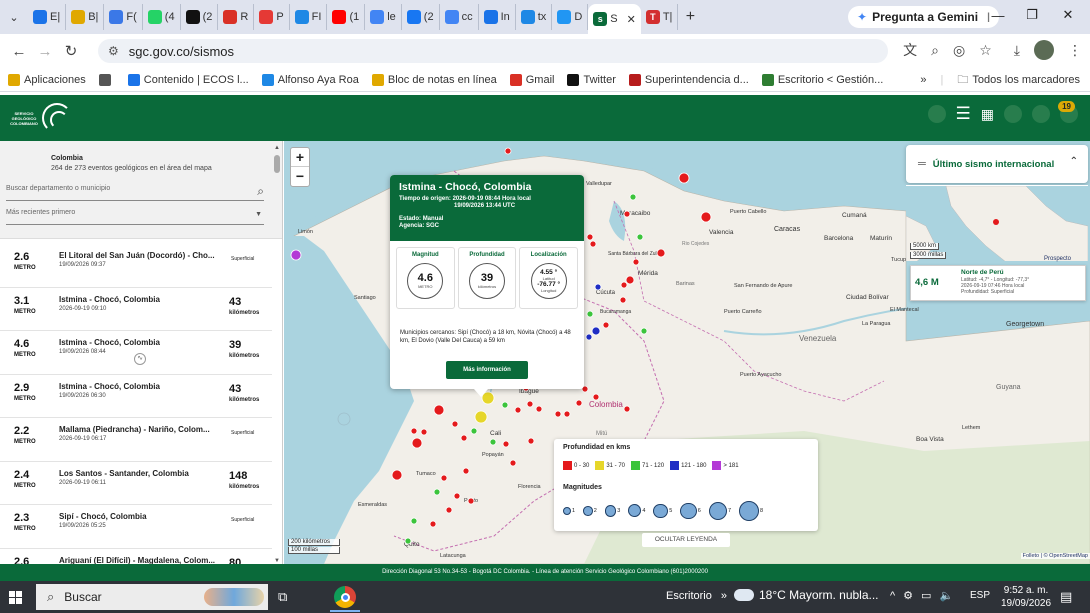 This screenshot has width=1090, height=613. I want to click on tab-3: (4, so click(162, 17).